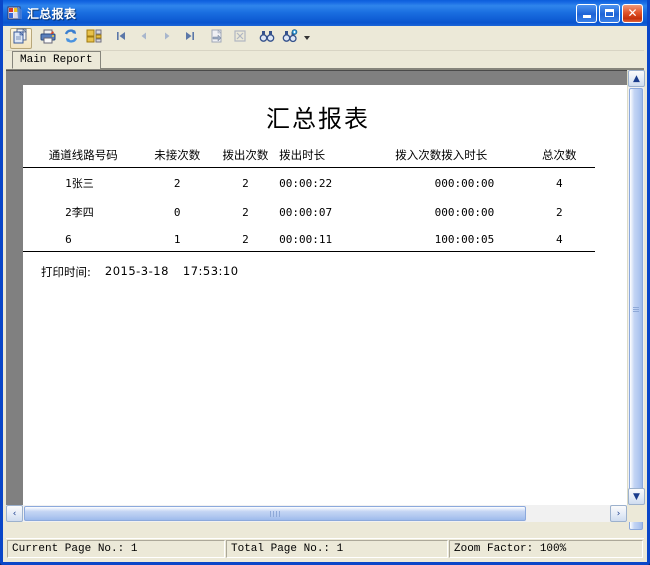 The height and width of the screenshot is (565, 650). I want to click on report-tab-strip: Main Report, so click(325, 60).